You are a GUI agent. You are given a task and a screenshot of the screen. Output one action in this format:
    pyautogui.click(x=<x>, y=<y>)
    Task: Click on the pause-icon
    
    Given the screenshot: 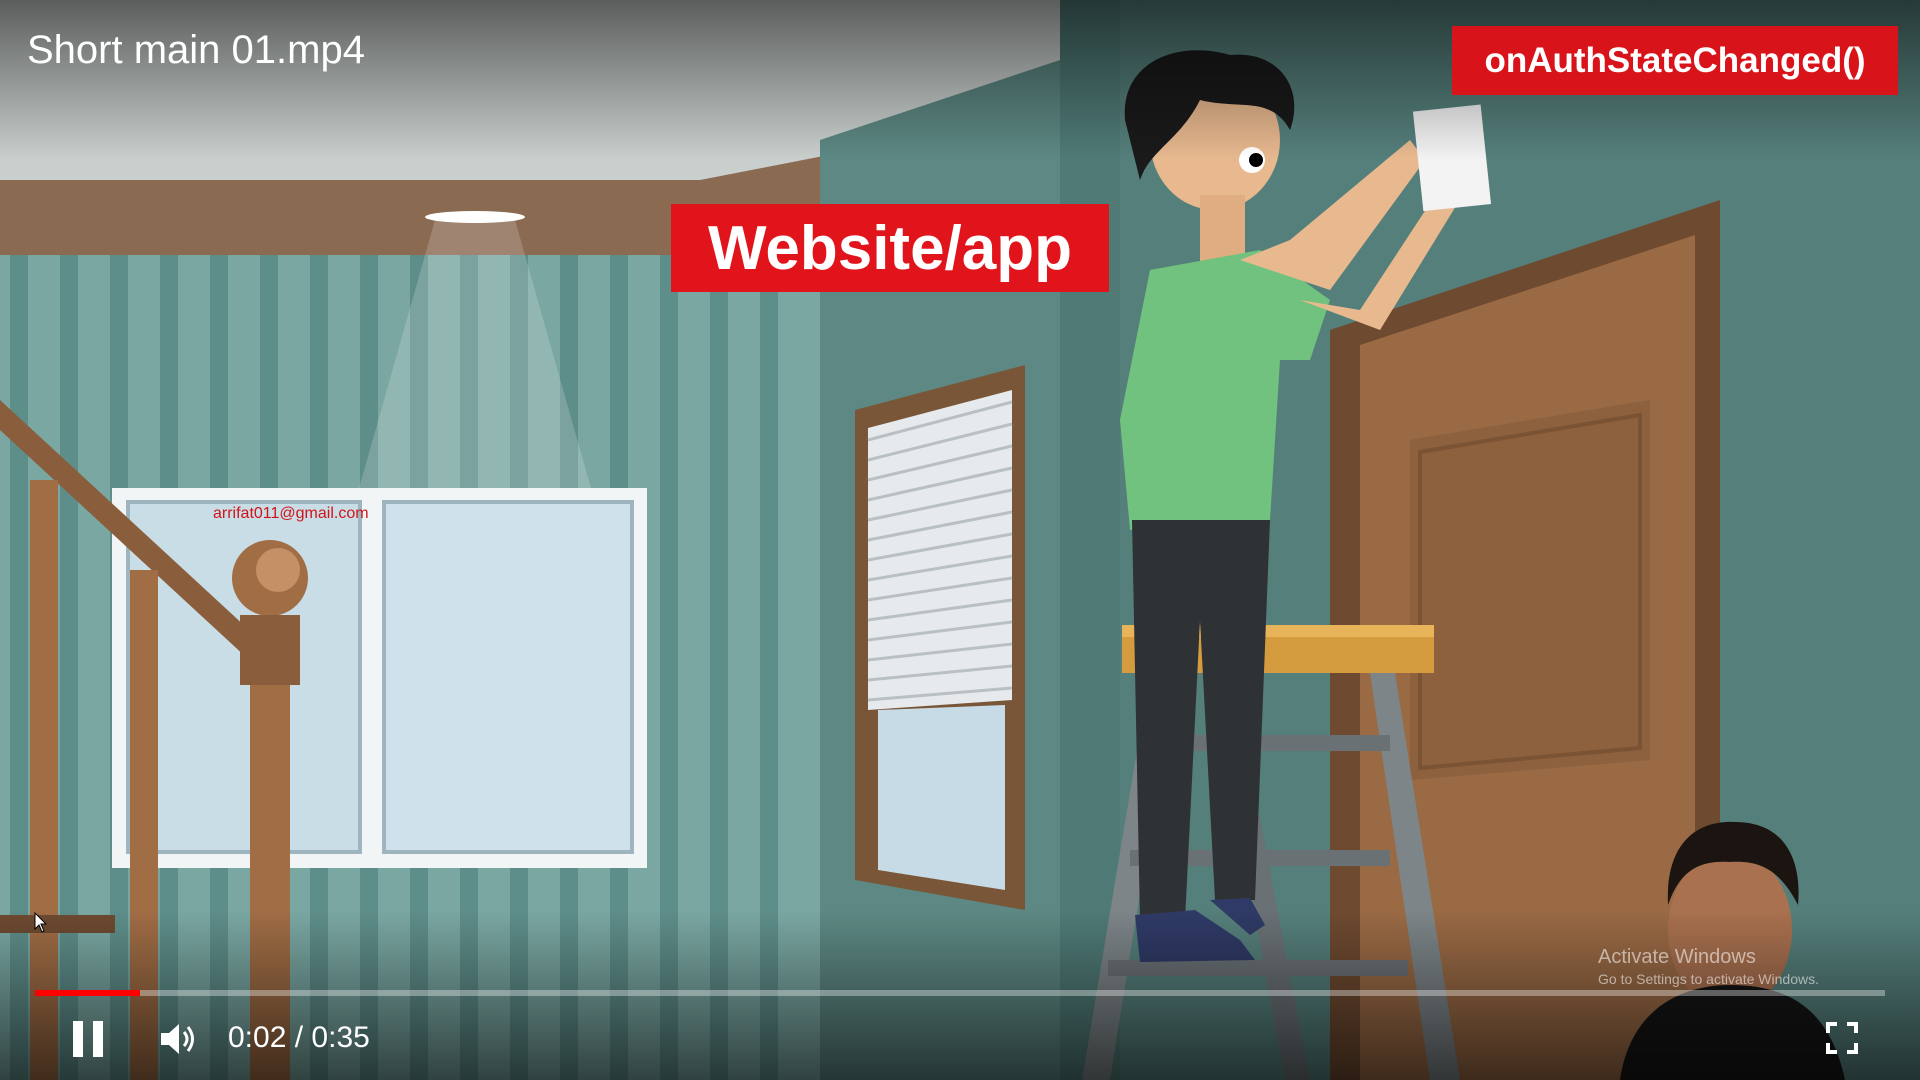 What is the action you would take?
    pyautogui.click(x=88, y=1039)
    